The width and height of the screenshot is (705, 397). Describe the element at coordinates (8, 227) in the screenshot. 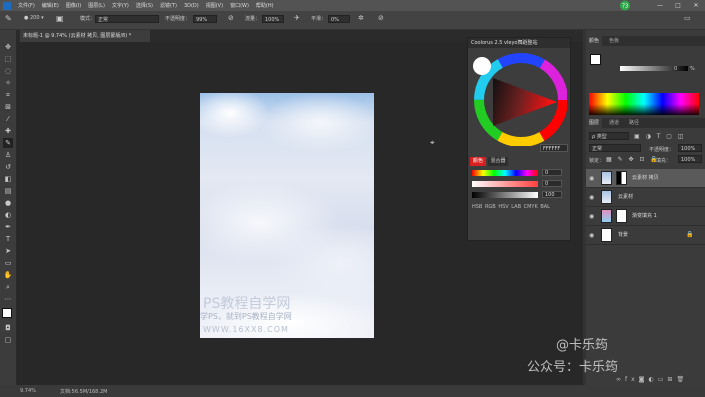

I see `pen-tool-icon: ✒` at that location.